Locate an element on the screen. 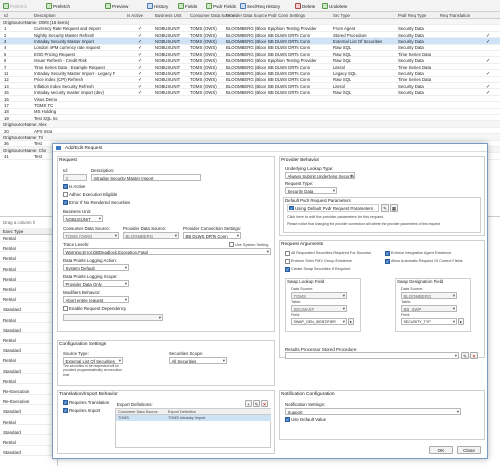  column-header: Business Unit is located at coordinates (168, 15).